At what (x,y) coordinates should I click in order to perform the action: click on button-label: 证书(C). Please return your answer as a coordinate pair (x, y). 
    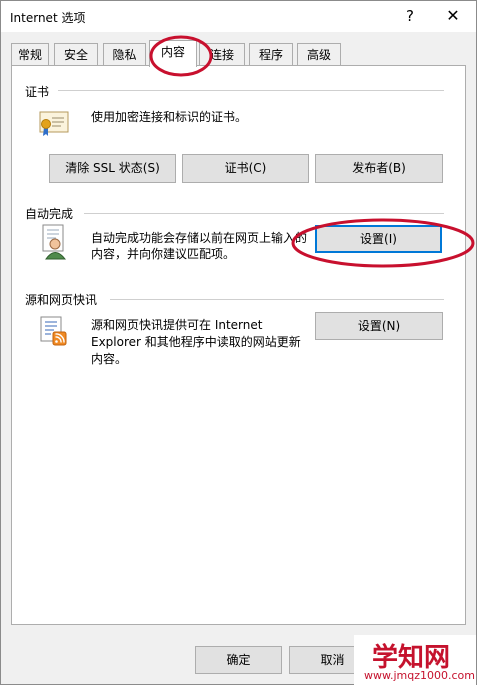
    Looking at the image, I should click on (245, 168).